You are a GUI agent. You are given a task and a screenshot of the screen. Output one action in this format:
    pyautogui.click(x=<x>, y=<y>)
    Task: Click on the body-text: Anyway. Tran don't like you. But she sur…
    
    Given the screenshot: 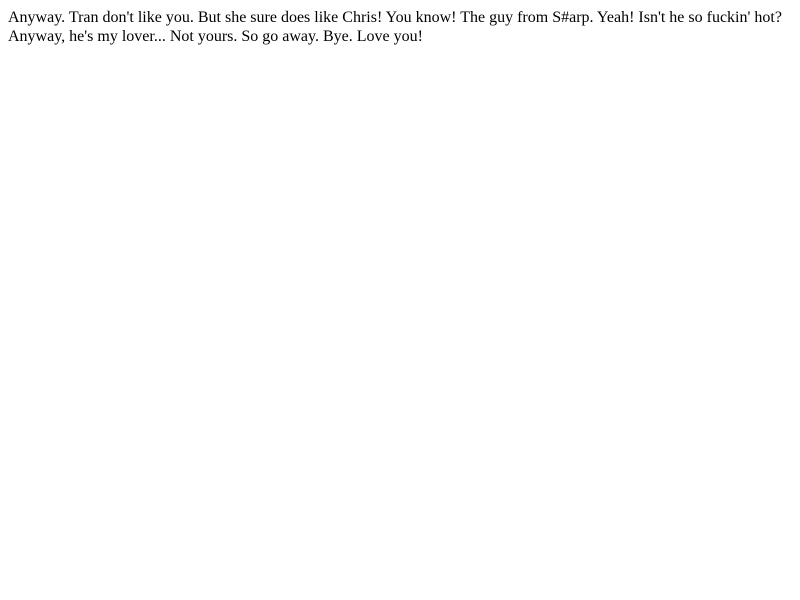 What is the action you would take?
    pyautogui.click(x=395, y=27)
    